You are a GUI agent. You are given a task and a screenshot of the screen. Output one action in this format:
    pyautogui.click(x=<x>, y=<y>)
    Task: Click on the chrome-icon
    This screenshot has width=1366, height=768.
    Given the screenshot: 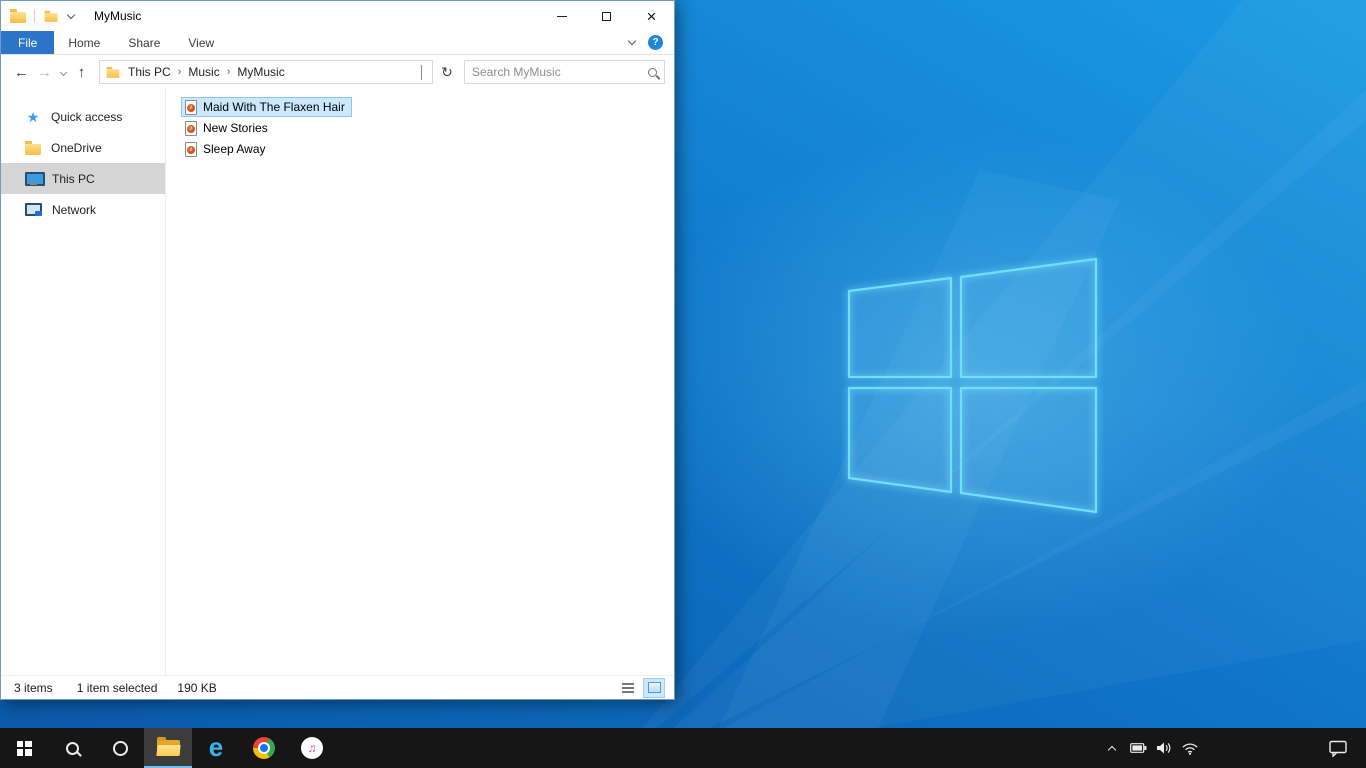 What is the action you would take?
    pyautogui.click(x=264, y=748)
    